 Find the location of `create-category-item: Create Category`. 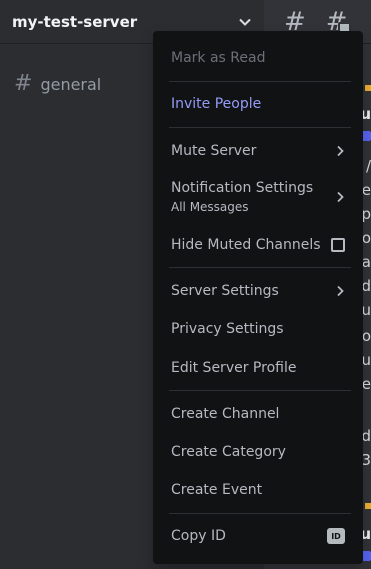

create-category-item: Create Category is located at coordinates (258, 452).